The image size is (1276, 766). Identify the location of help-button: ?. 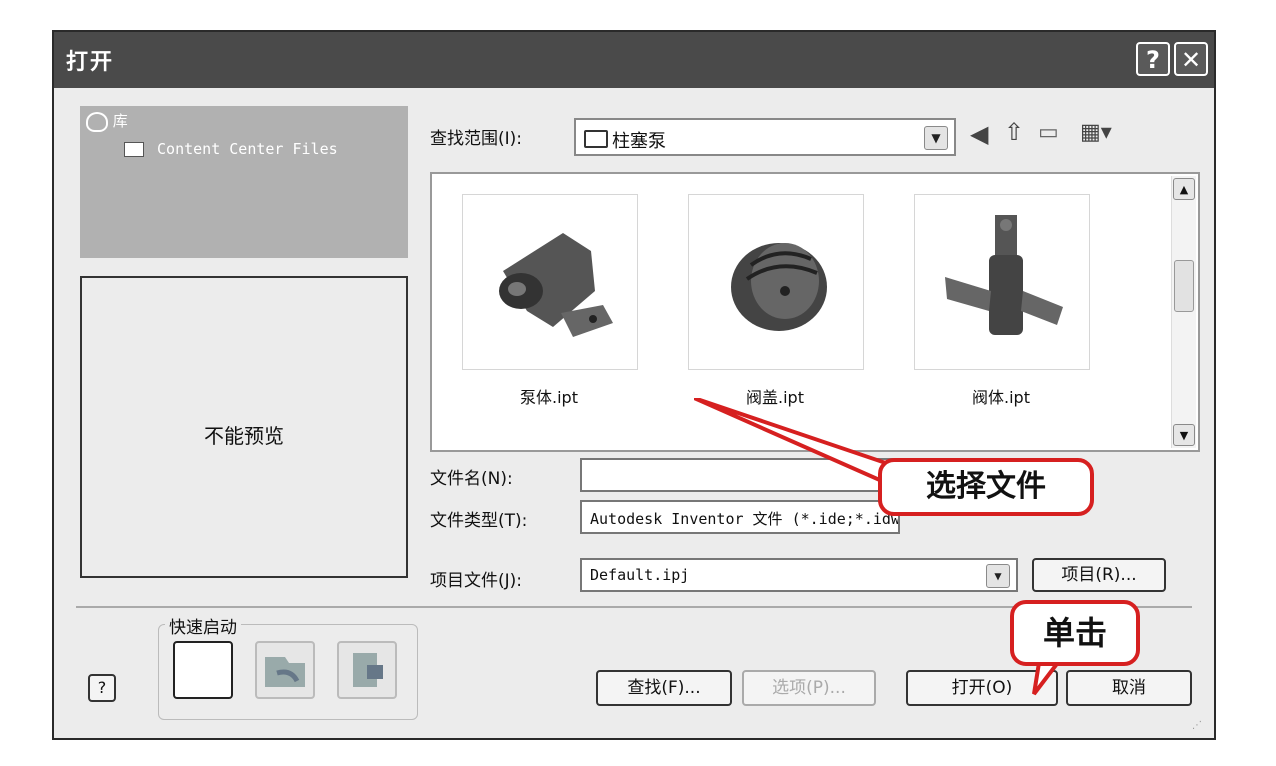
(1153, 59).